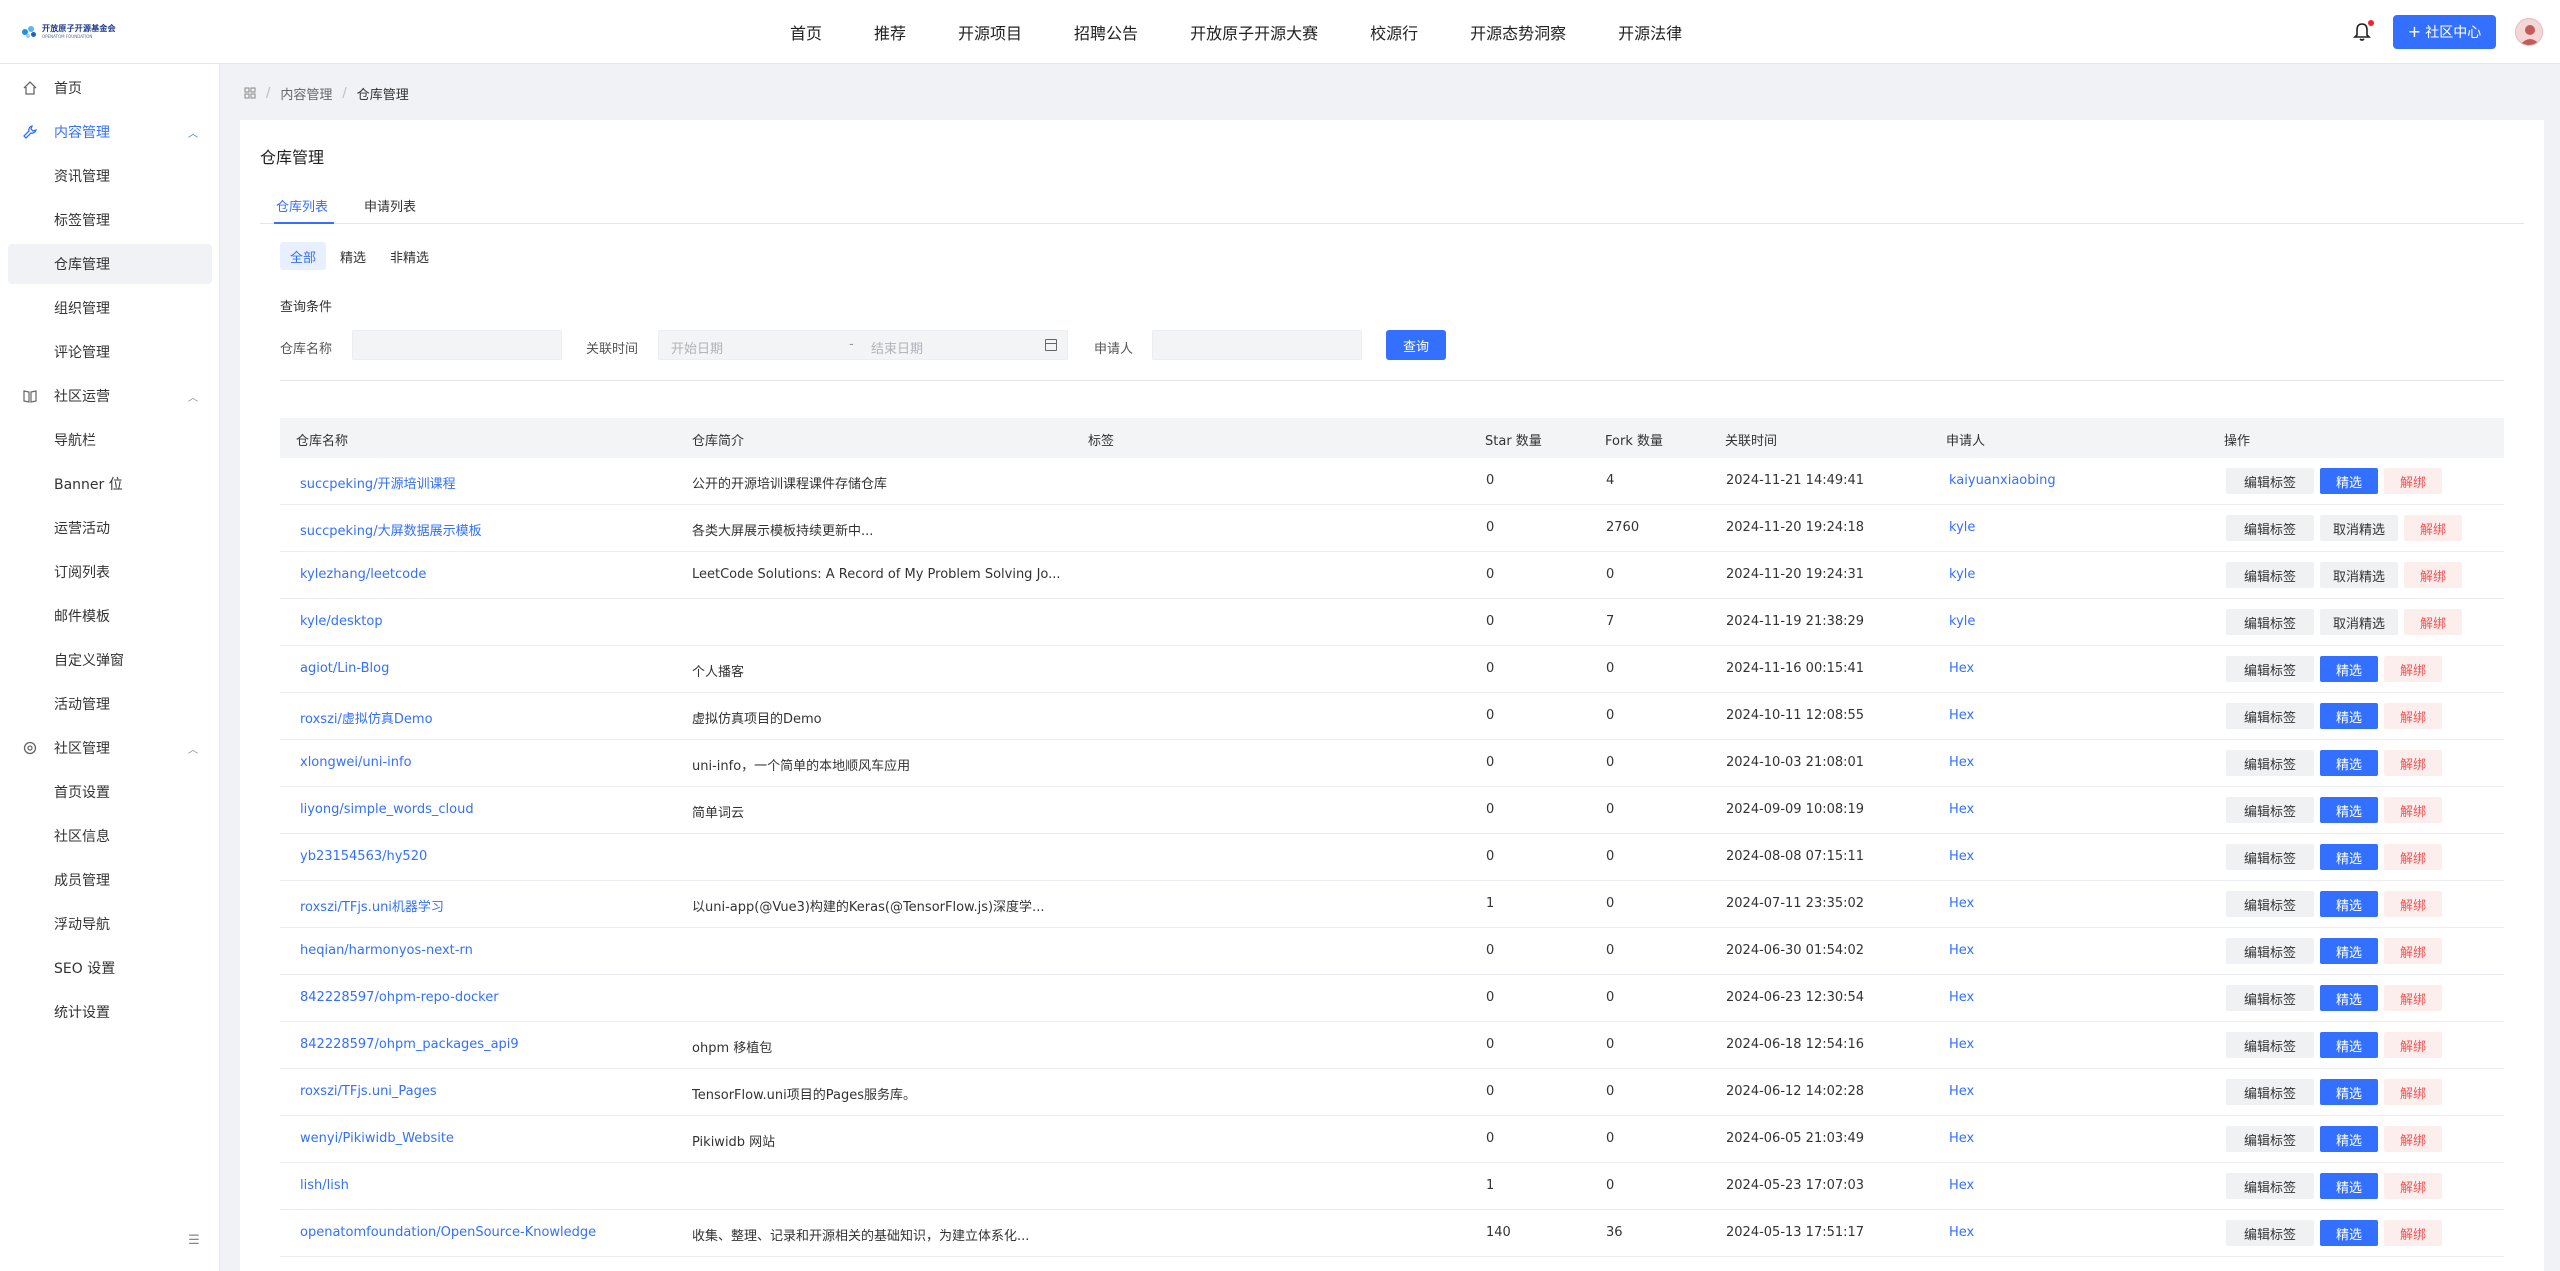 Image resolution: width=2560 pixels, height=1271 pixels. Describe the element at coordinates (2529, 32) in the screenshot. I see `avatar` at that location.